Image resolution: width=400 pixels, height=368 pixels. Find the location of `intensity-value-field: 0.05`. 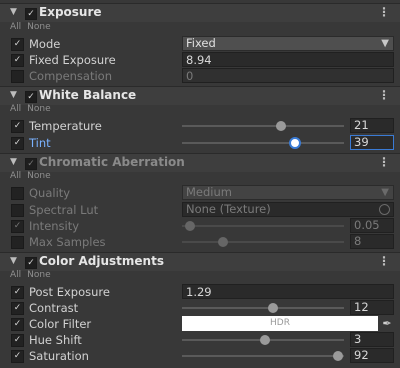

intensity-value-field: 0.05 is located at coordinates (372, 225).